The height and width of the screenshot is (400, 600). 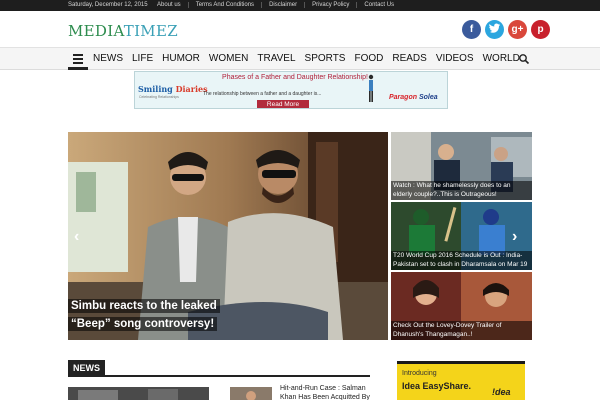 I want to click on idea-ad-intro: Introducing, so click(x=419, y=373).